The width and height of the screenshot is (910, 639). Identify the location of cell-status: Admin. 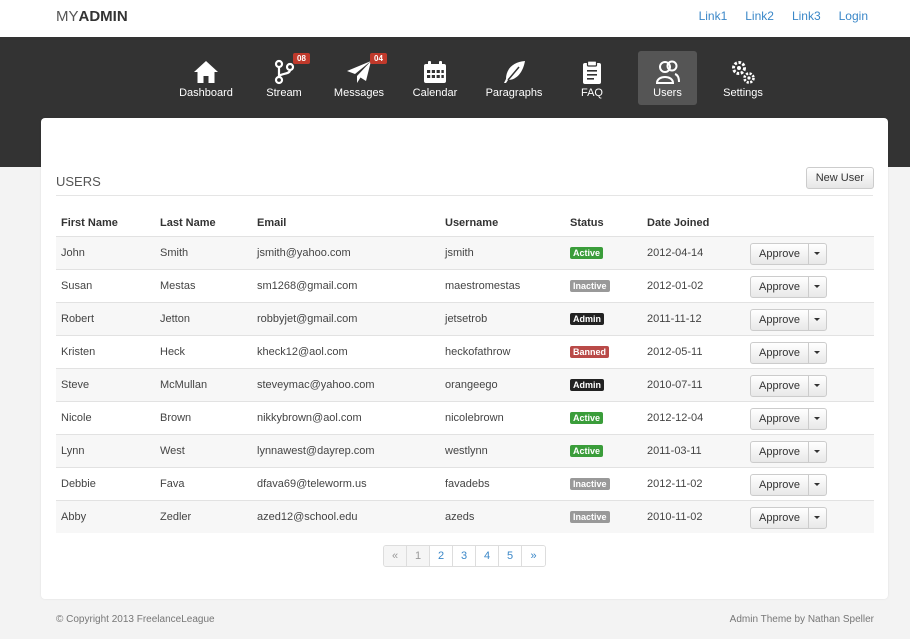
(603, 318).